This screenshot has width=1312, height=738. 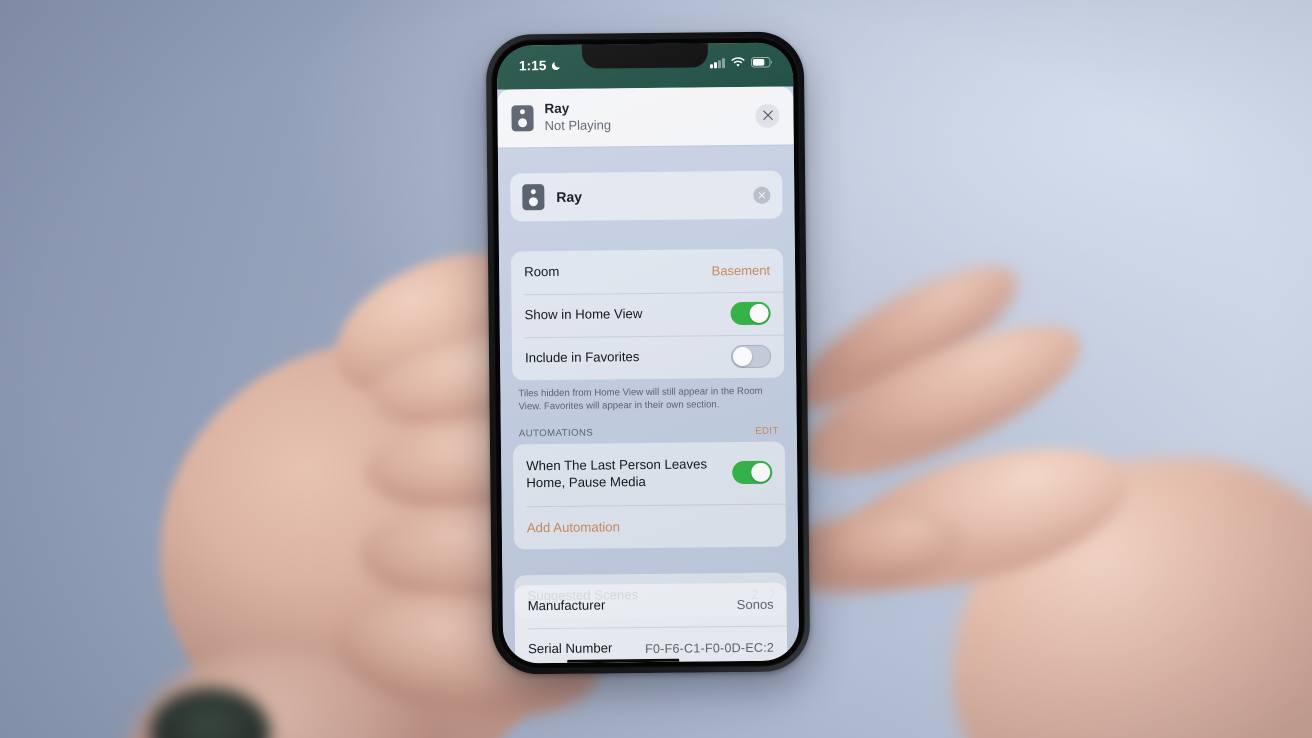 I want to click on right-finger-middle, so click(x=942, y=400).